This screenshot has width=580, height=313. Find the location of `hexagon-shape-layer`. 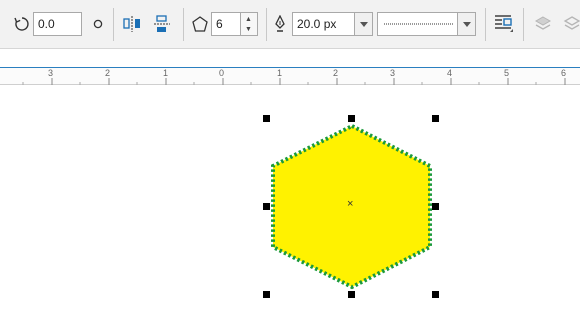

hexagon-shape-layer is located at coordinates (351, 206).